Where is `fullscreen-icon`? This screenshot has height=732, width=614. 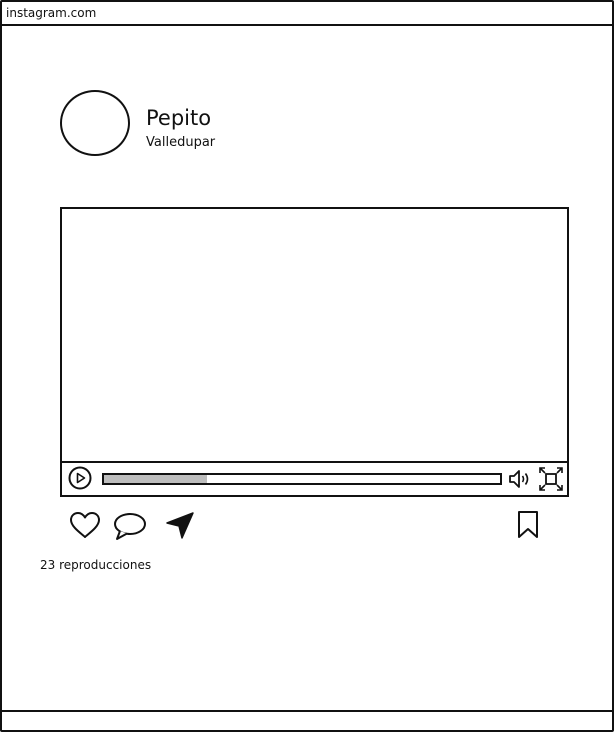
fullscreen-icon is located at coordinates (551, 479).